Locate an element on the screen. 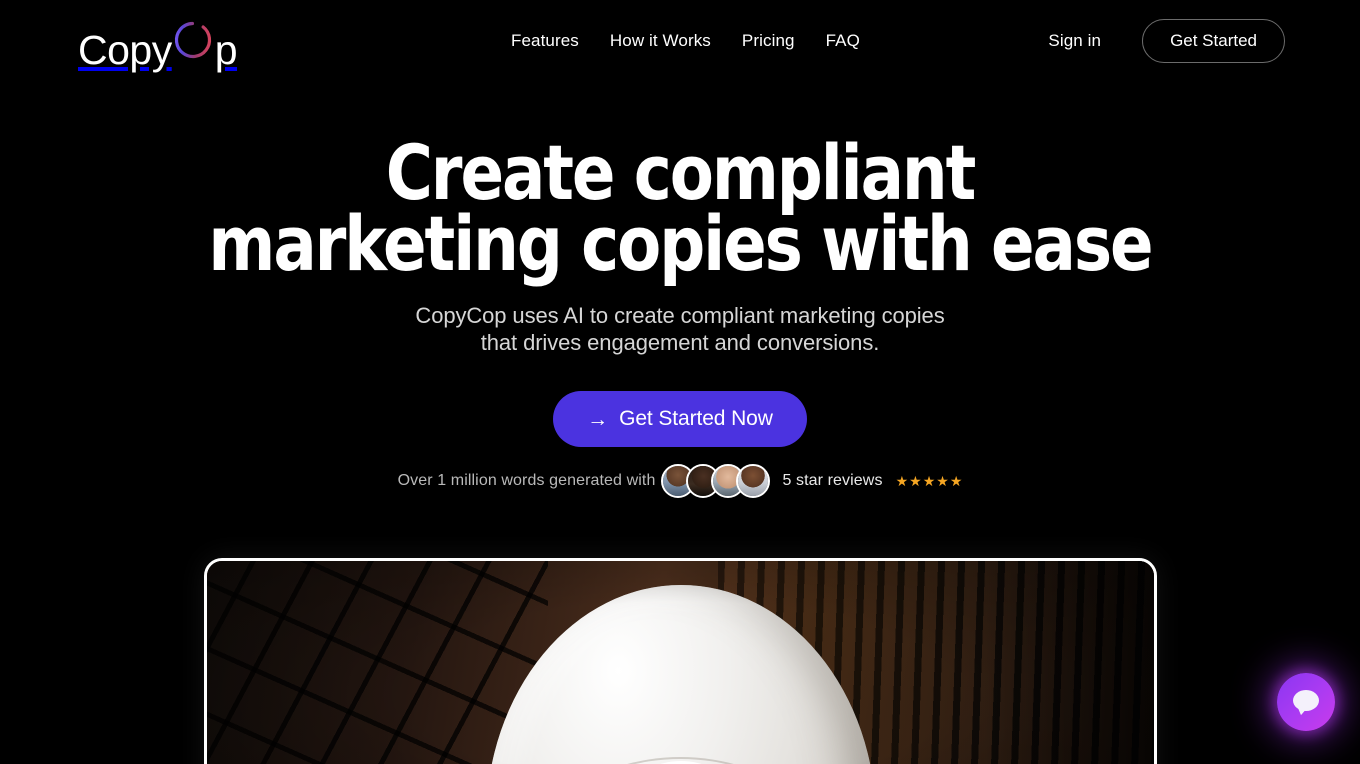 The height and width of the screenshot is (764, 1360). chat-bubble-icon is located at coordinates (1306, 703).